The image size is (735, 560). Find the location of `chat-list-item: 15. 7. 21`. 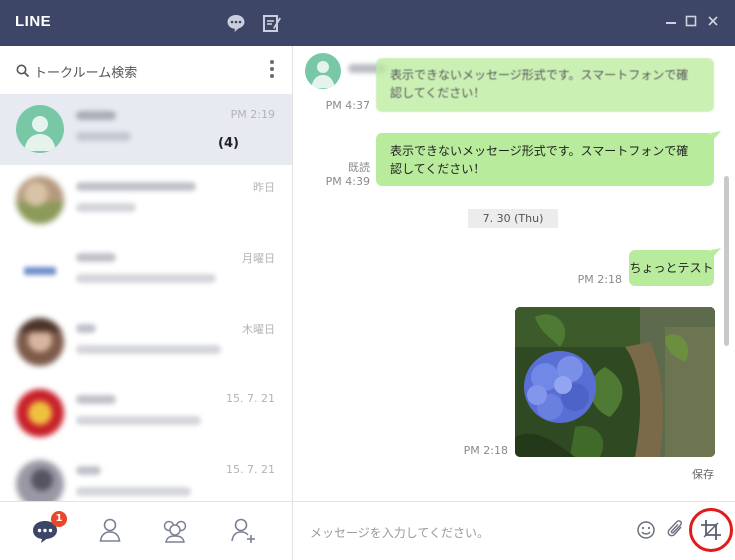

chat-list-item: 15. 7. 21 is located at coordinates (146, 413).